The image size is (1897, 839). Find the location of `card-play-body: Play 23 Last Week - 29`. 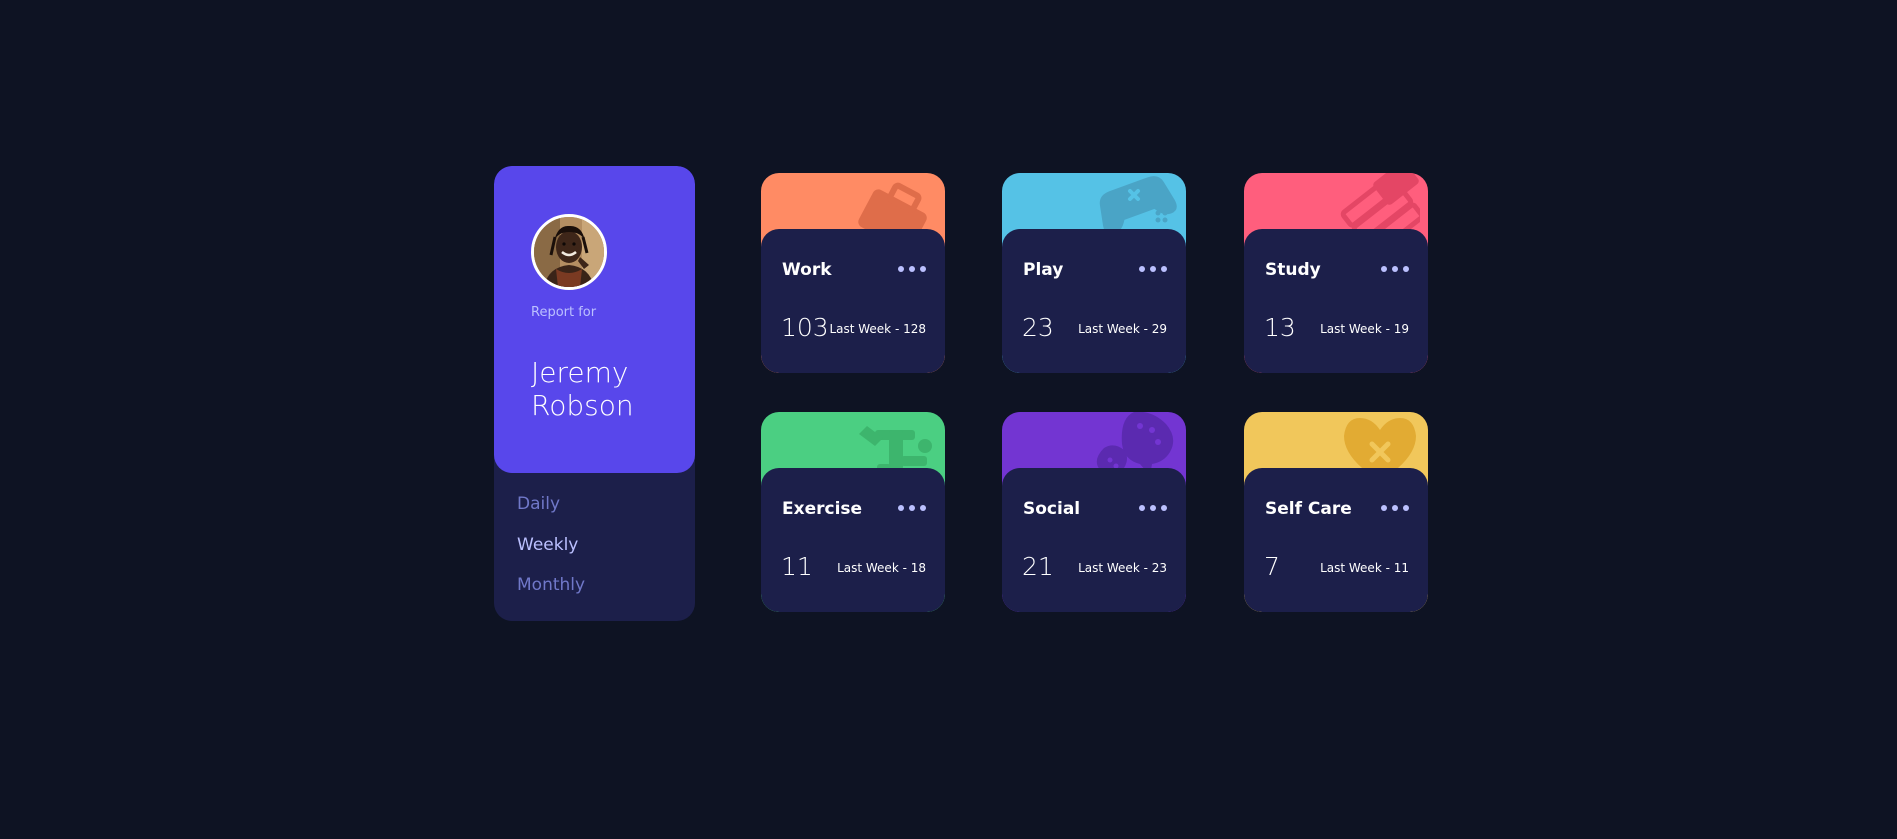

card-play-body: Play 23 Last Week - 29 is located at coordinates (1094, 301).